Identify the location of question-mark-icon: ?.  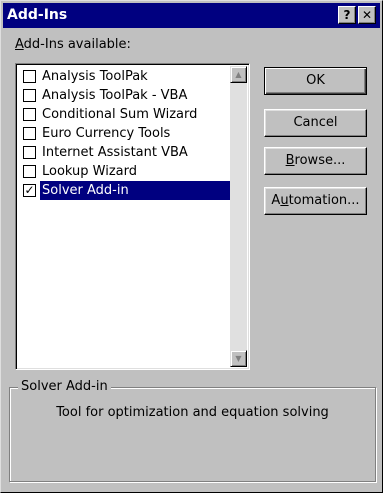
(347, 15).